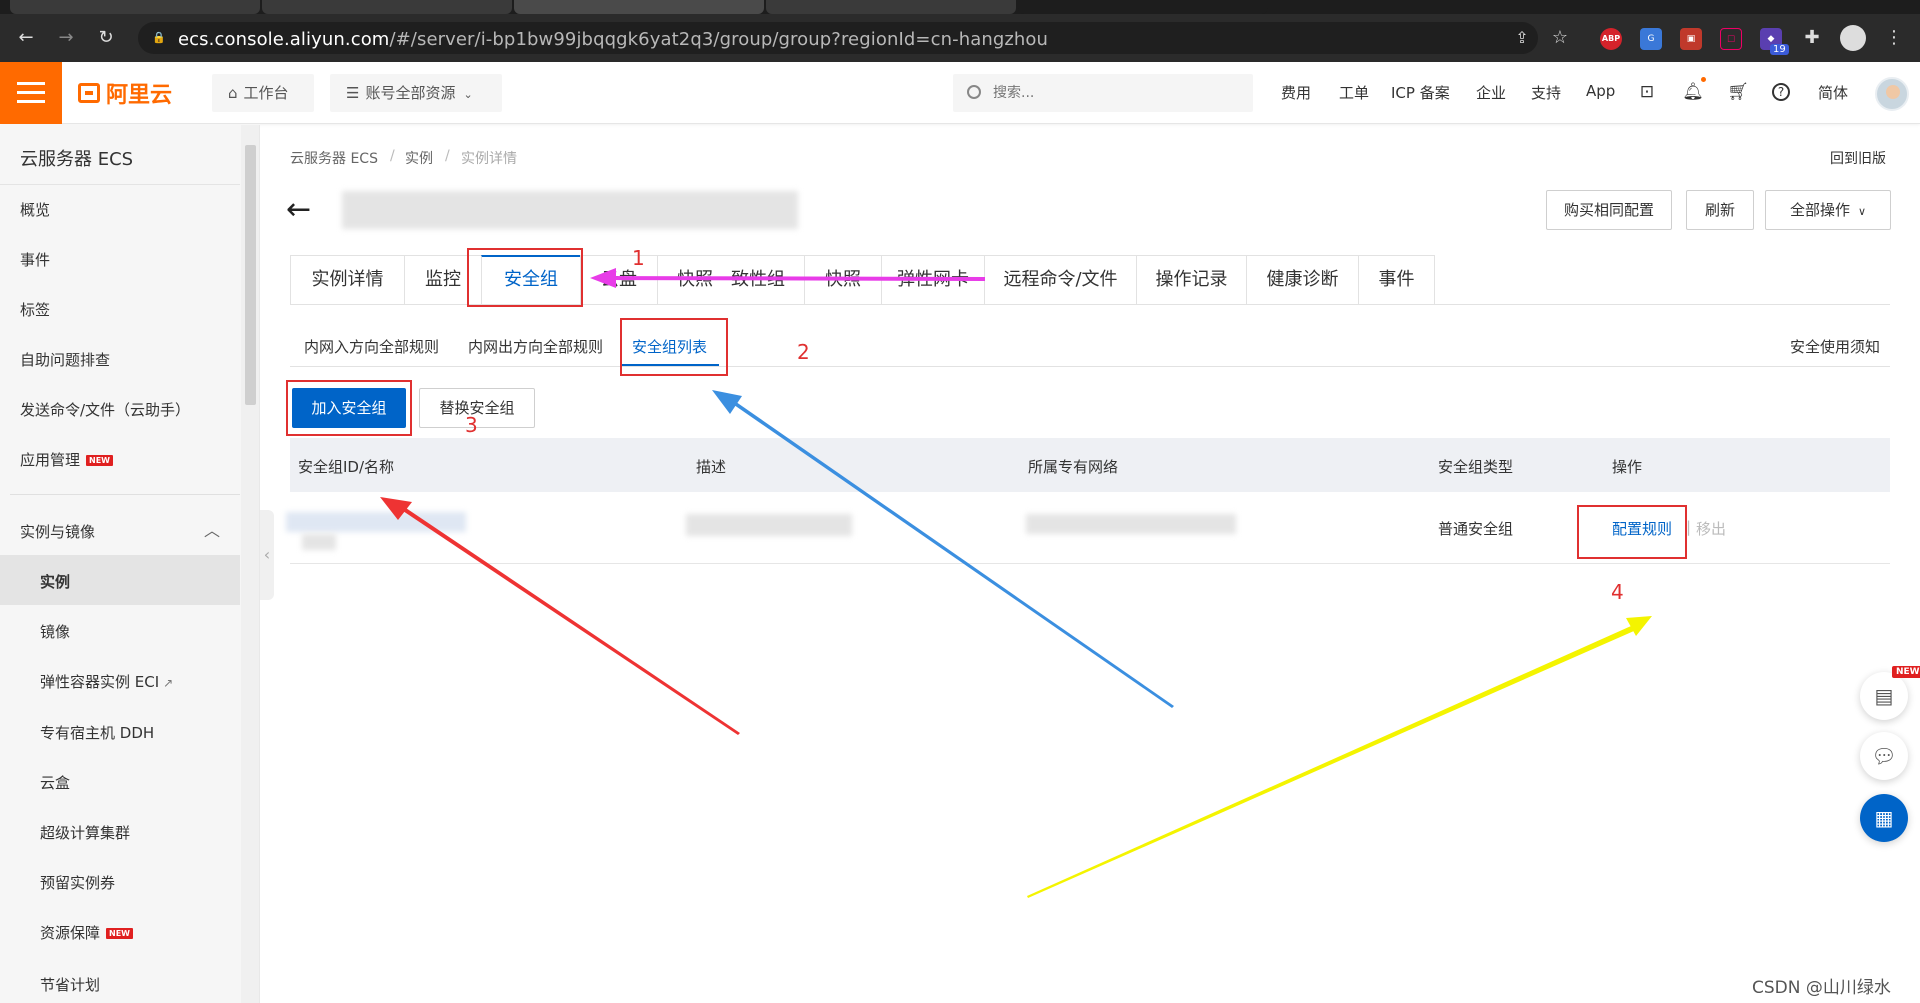 Image resolution: width=1920 pixels, height=1003 pixels. I want to click on topbar-link-enterprise: 企业, so click(1491, 92).